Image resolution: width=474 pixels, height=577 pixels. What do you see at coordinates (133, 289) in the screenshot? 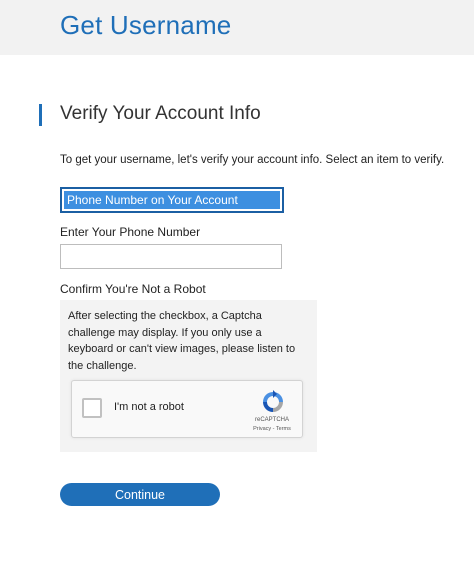
I see `robot-label: Confirm You're Not a Robot` at bounding box center [133, 289].